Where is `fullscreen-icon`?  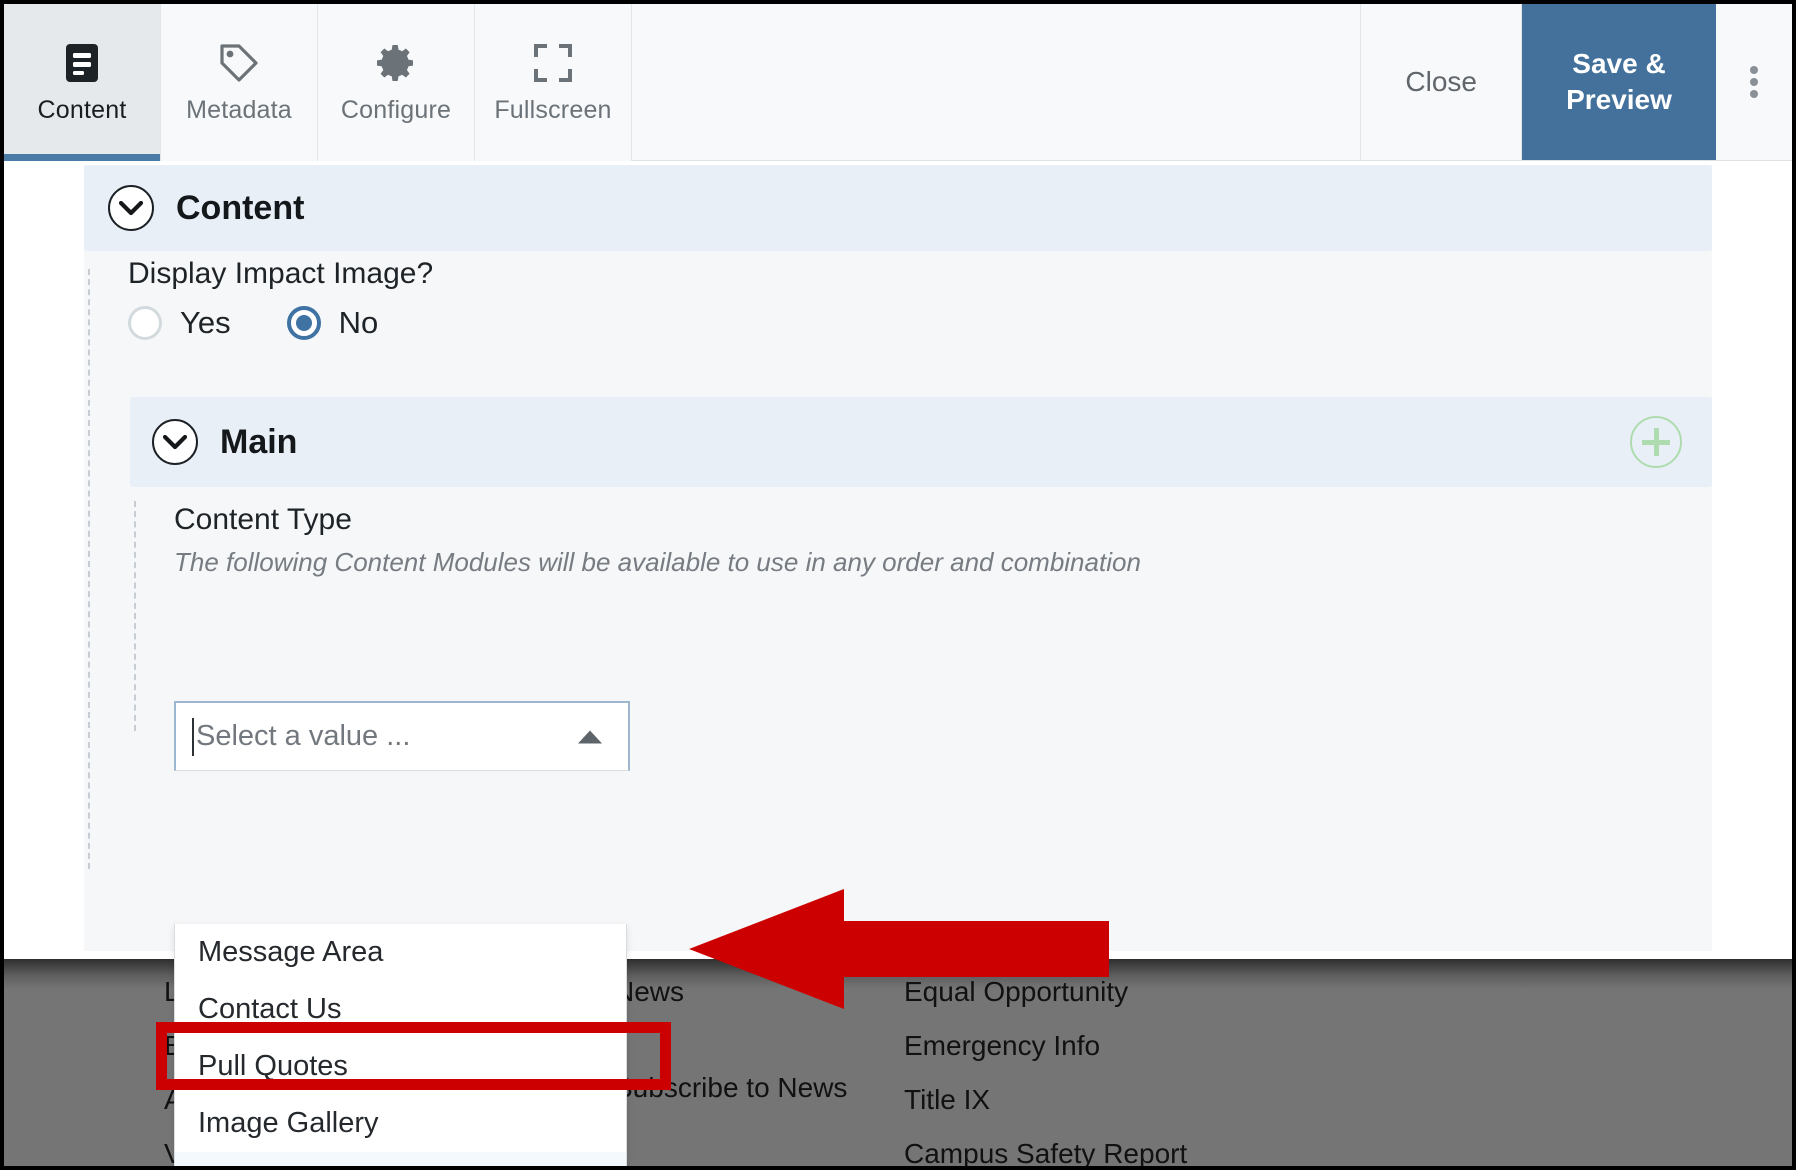 fullscreen-icon is located at coordinates (553, 63).